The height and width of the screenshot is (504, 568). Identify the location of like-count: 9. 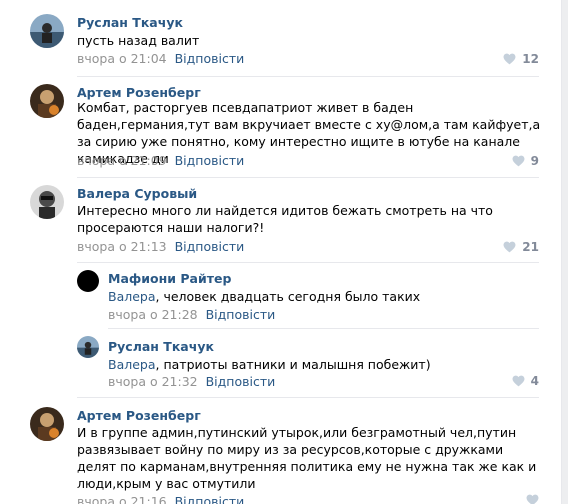
(534, 161).